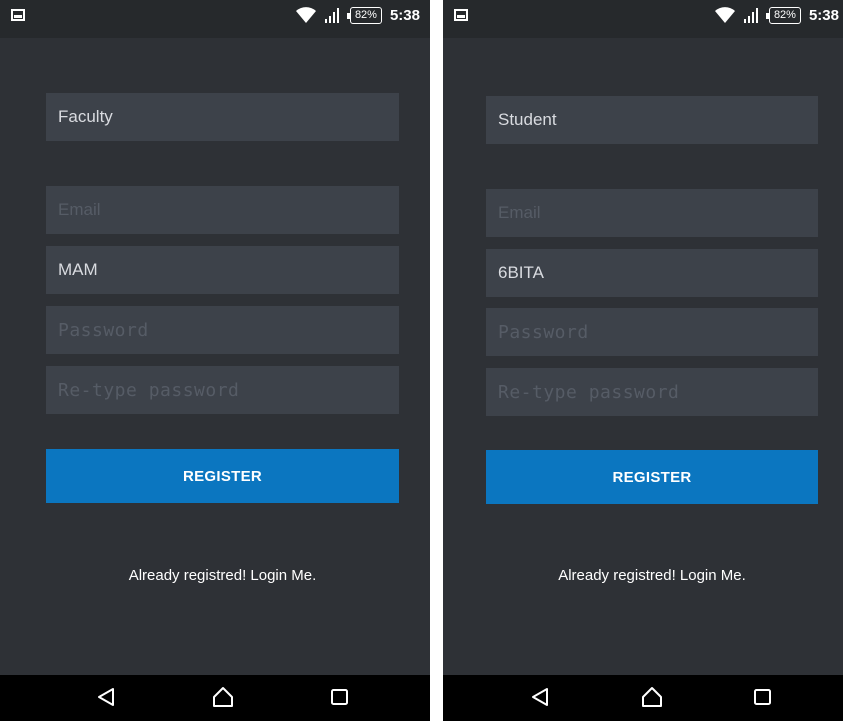  Describe the element at coordinates (652, 120) in the screenshot. I see `role-field: Student` at that location.